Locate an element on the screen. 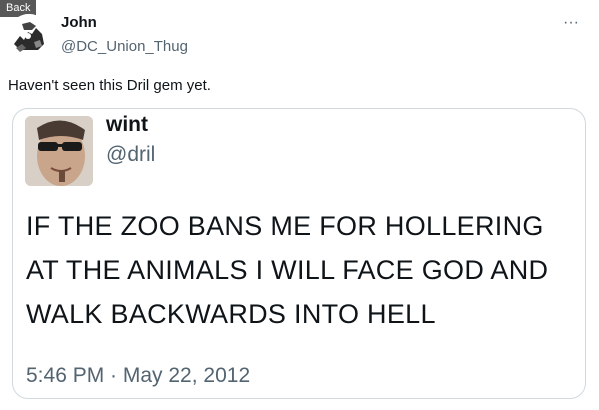 This screenshot has width=599, height=410. author-handle: @DC_Union_Thug is located at coordinates (124, 46).